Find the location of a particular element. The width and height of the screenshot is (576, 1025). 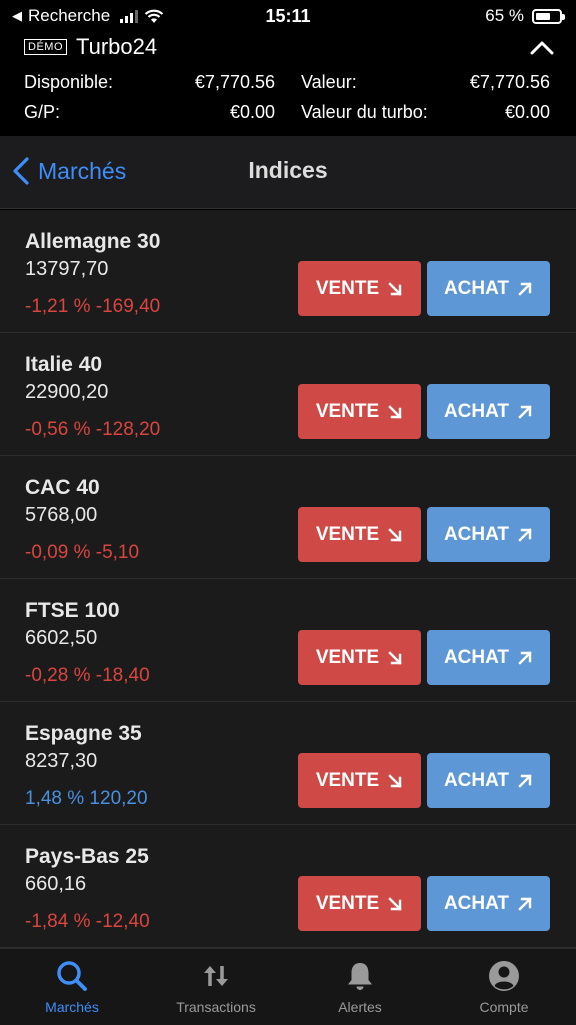

market-change: -0,28 % -18,40 is located at coordinates (87, 675).